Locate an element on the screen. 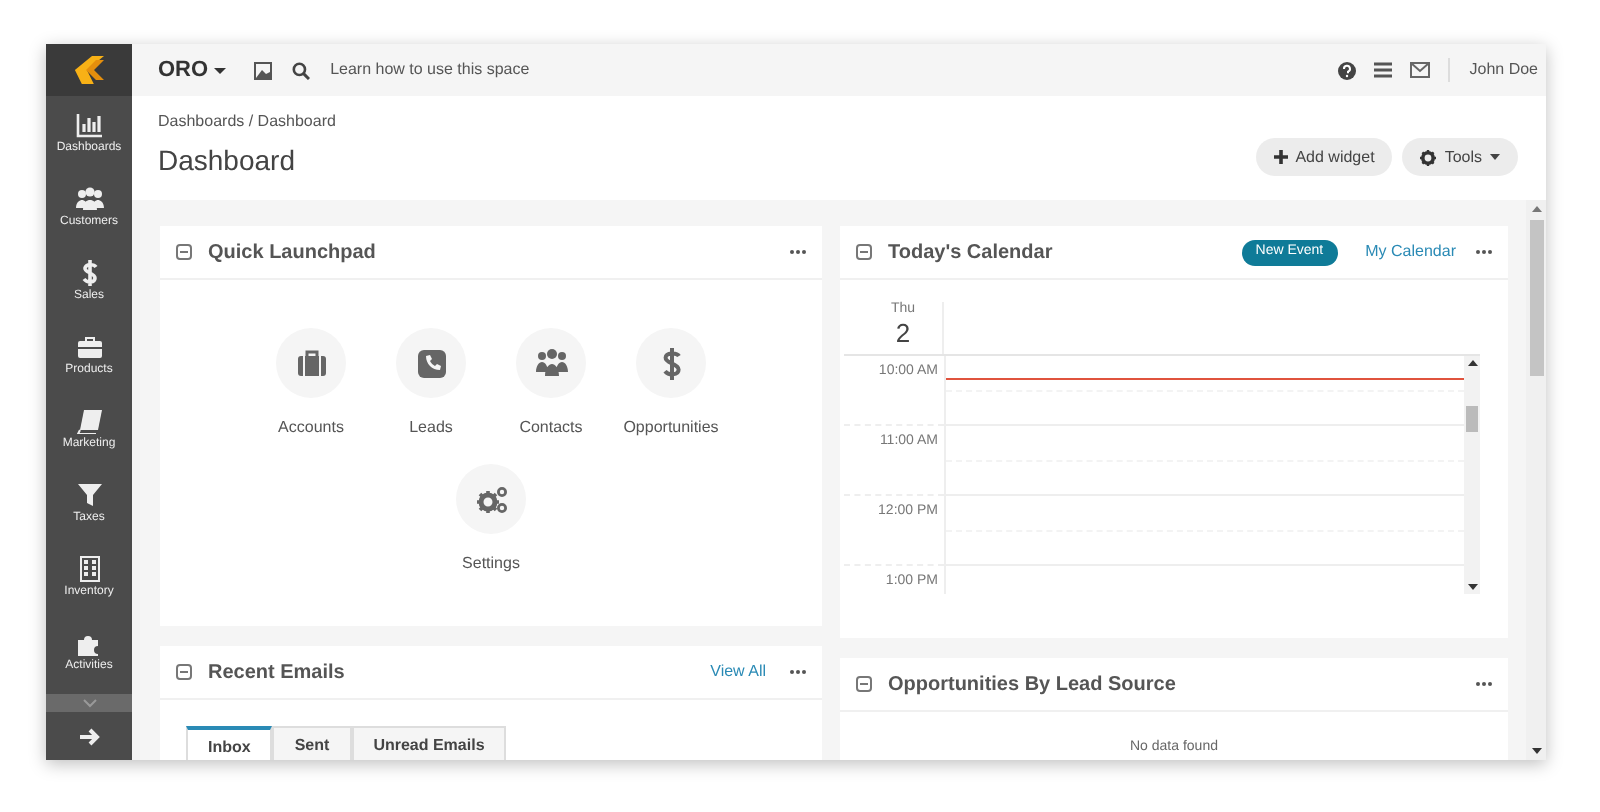 The image size is (1600, 812). breadcrumb: Dashboards / Dashboard is located at coordinates (247, 122).